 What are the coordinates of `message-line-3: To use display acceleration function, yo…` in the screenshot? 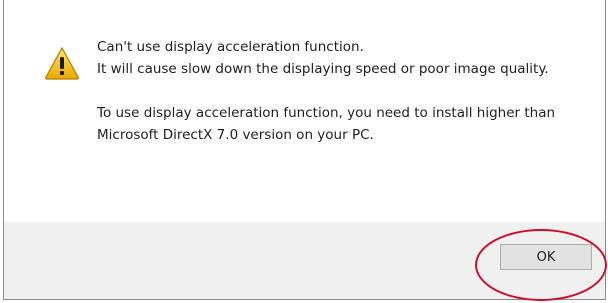 It's located at (326, 124).